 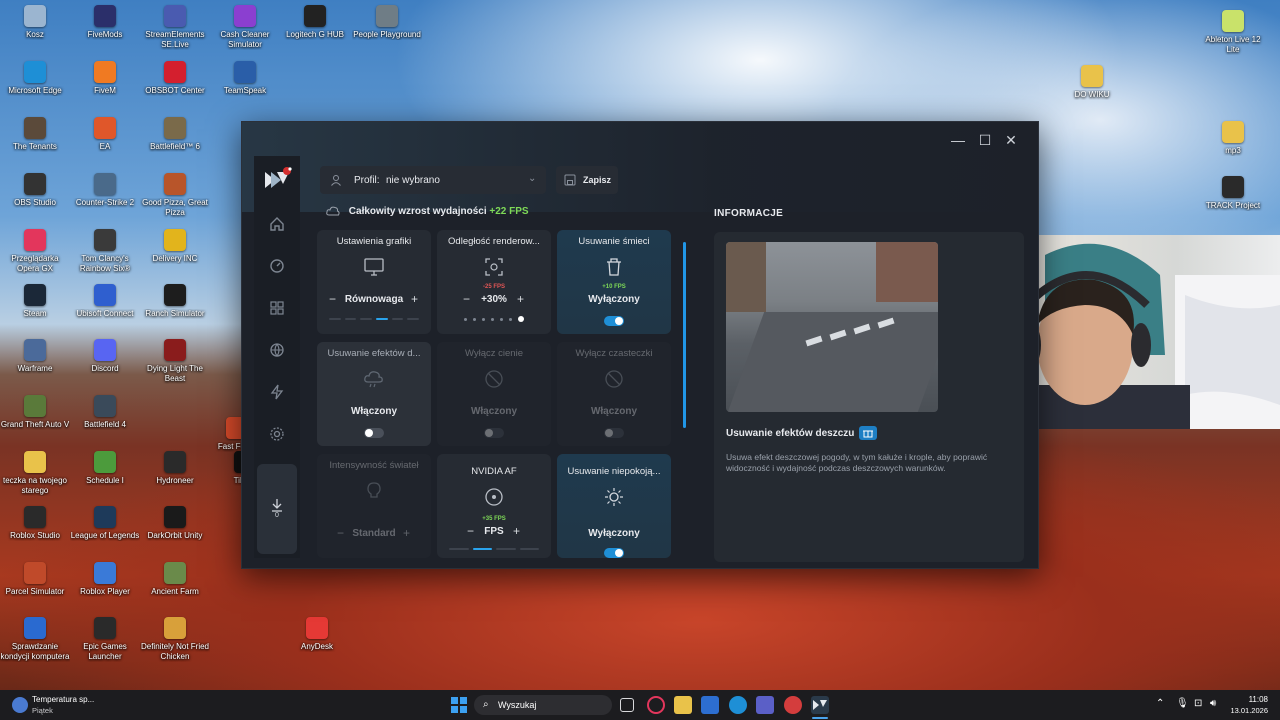 I want to click on card-render-distance: Odległość renderow... -25 FPS − +30% +, so click(x=494, y=282).